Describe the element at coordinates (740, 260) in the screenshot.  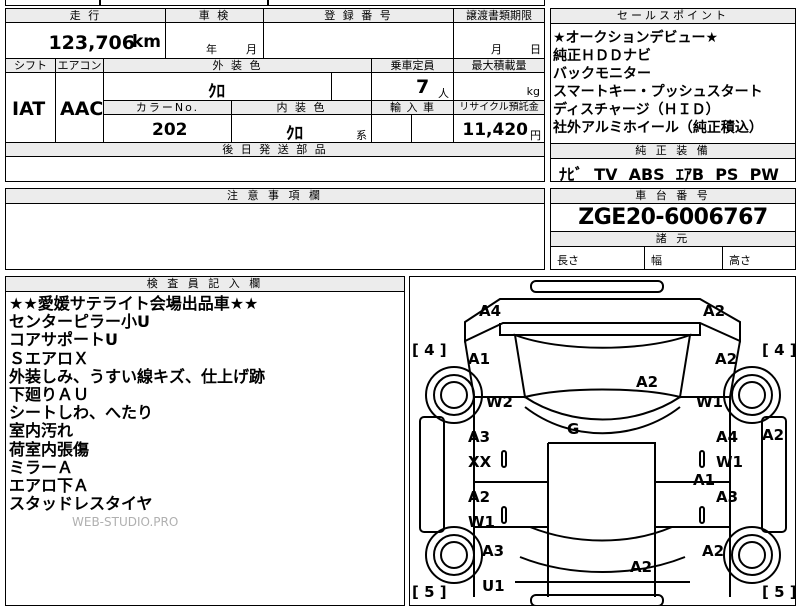
I see `height-label: 高さ` at that location.